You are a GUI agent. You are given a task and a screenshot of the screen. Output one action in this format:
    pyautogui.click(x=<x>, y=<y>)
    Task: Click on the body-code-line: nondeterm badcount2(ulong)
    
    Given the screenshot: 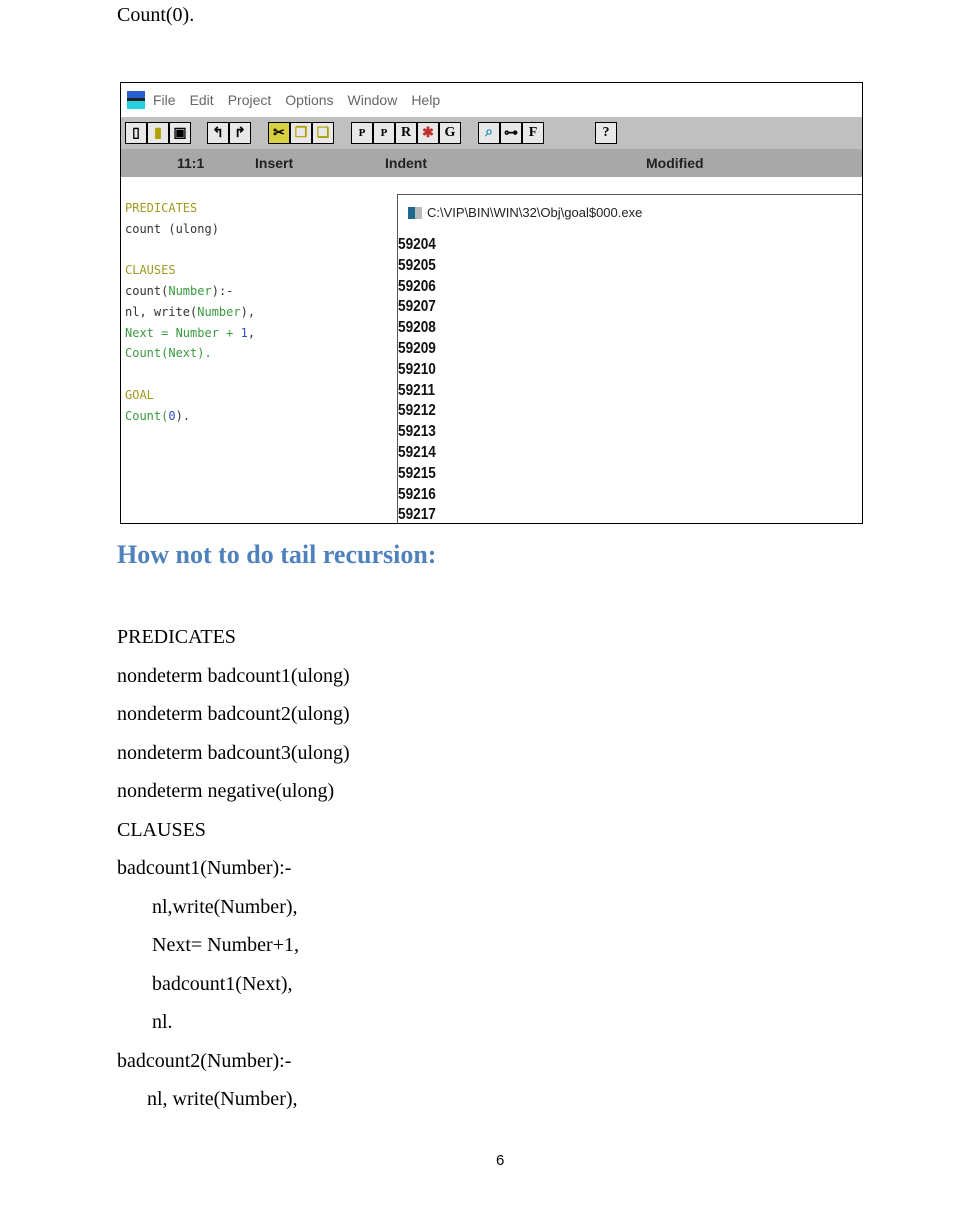 What is the action you would take?
    pyautogui.click(x=233, y=714)
    